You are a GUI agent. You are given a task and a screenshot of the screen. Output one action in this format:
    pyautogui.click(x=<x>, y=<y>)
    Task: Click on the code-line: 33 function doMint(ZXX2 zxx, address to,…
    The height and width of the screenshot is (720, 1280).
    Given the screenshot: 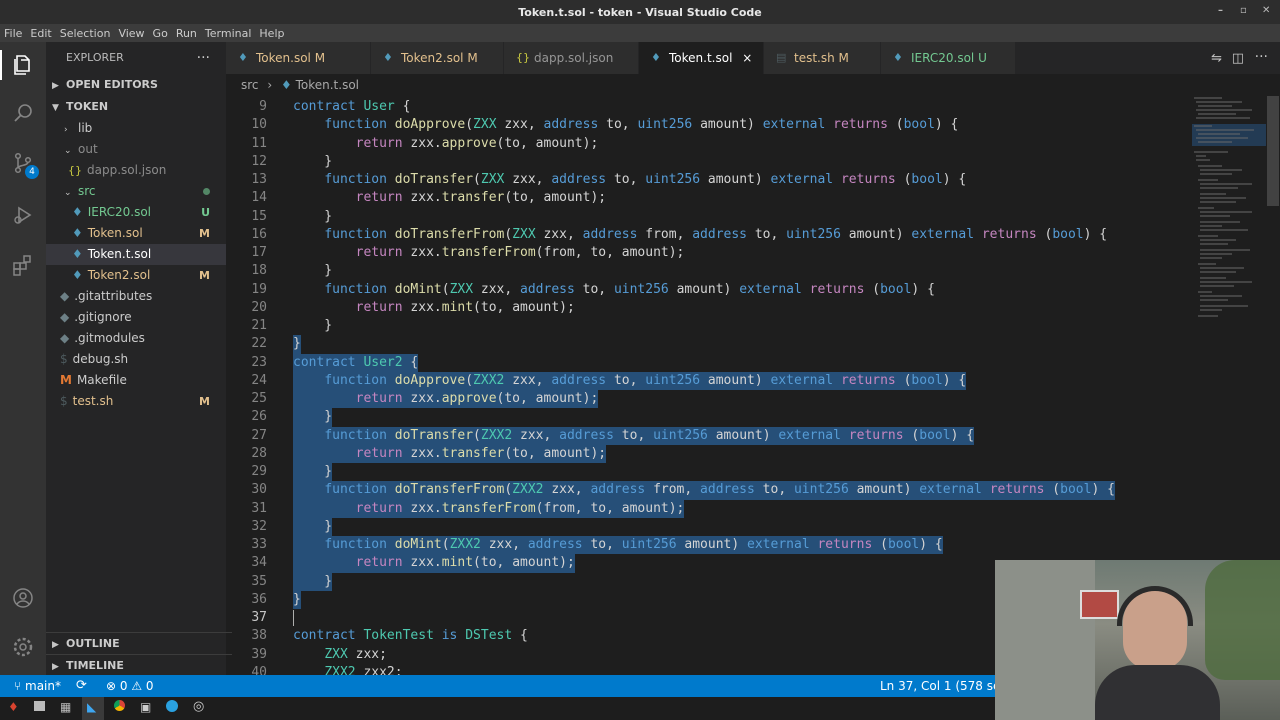 What is the action you would take?
    pyautogui.click(x=709, y=545)
    